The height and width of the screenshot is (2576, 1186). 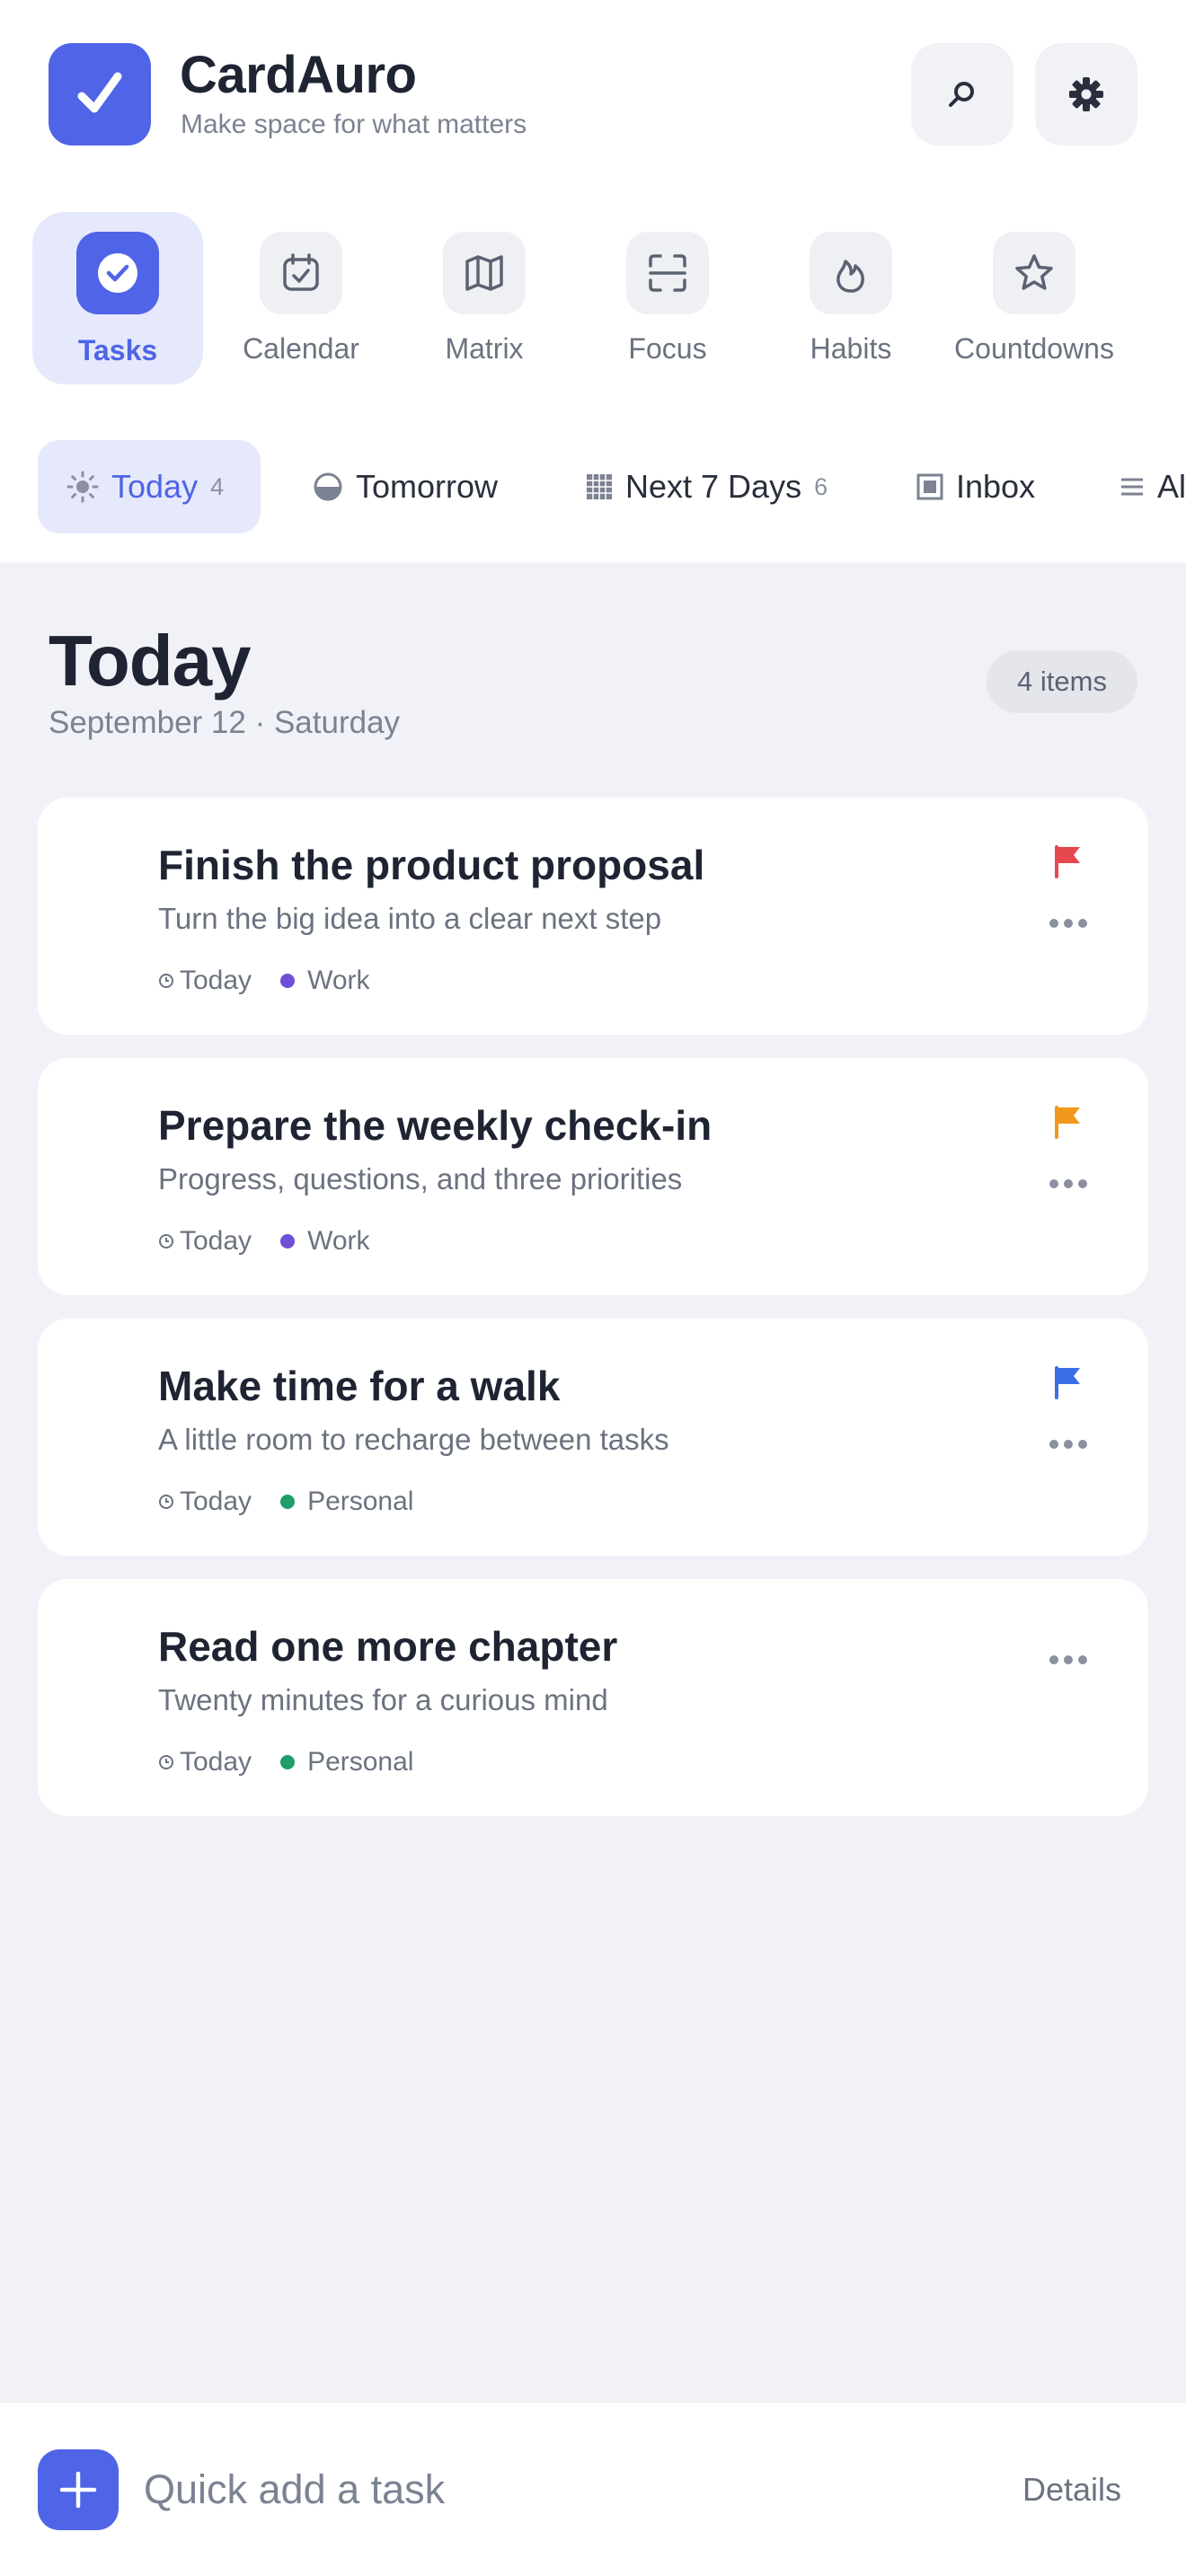 What do you see at coordinates (82, 487) in the screenshot?
I see `sun-icon` at bounding box center [82, 487].